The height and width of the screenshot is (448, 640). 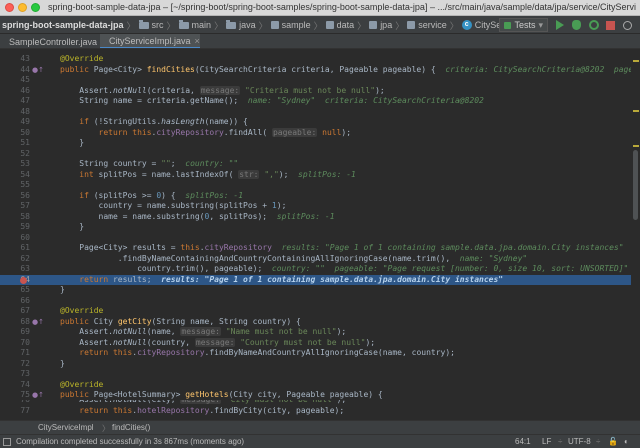 I want to click on junit-icon, so click(x=508, y=25).